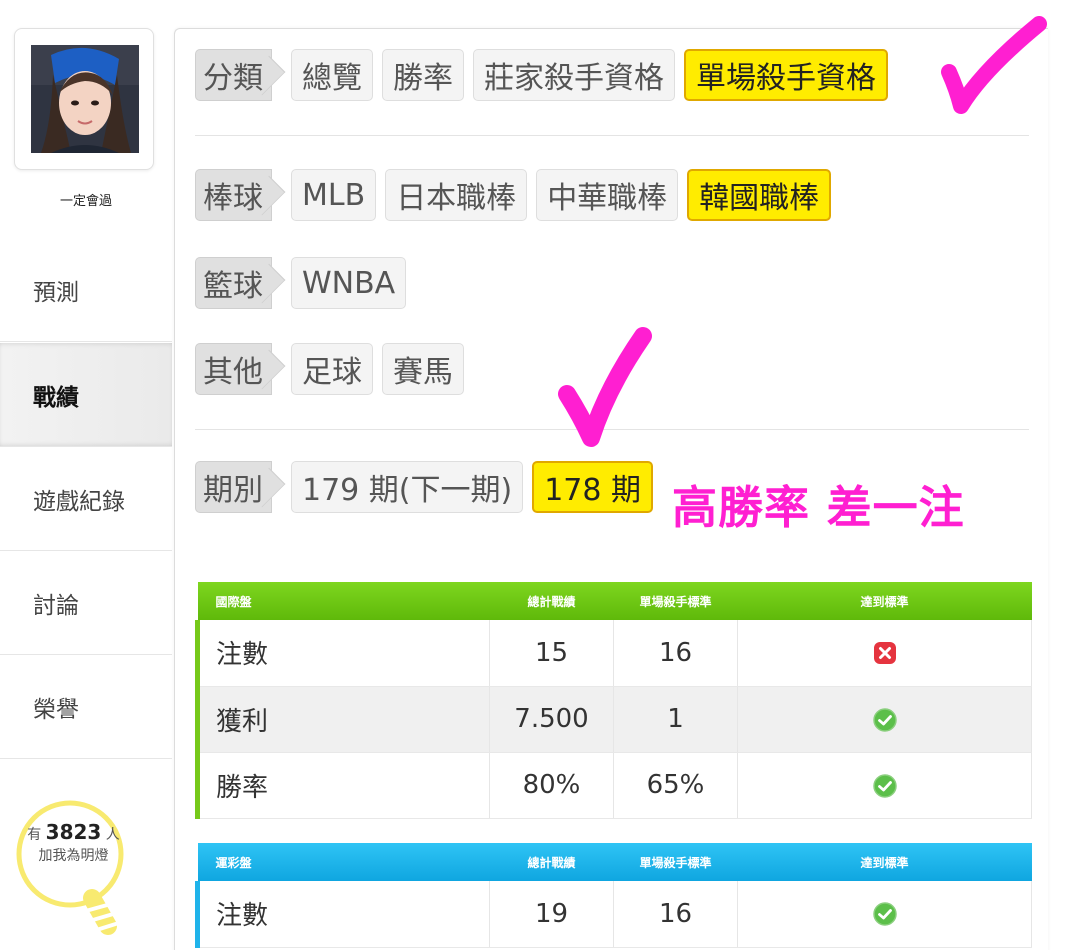 This screenshot has width=1080, height=950. What do you see at coordinates (233, 487) in the screenshot?
I see `period-label: 期別` at bounding box center [233, 487].